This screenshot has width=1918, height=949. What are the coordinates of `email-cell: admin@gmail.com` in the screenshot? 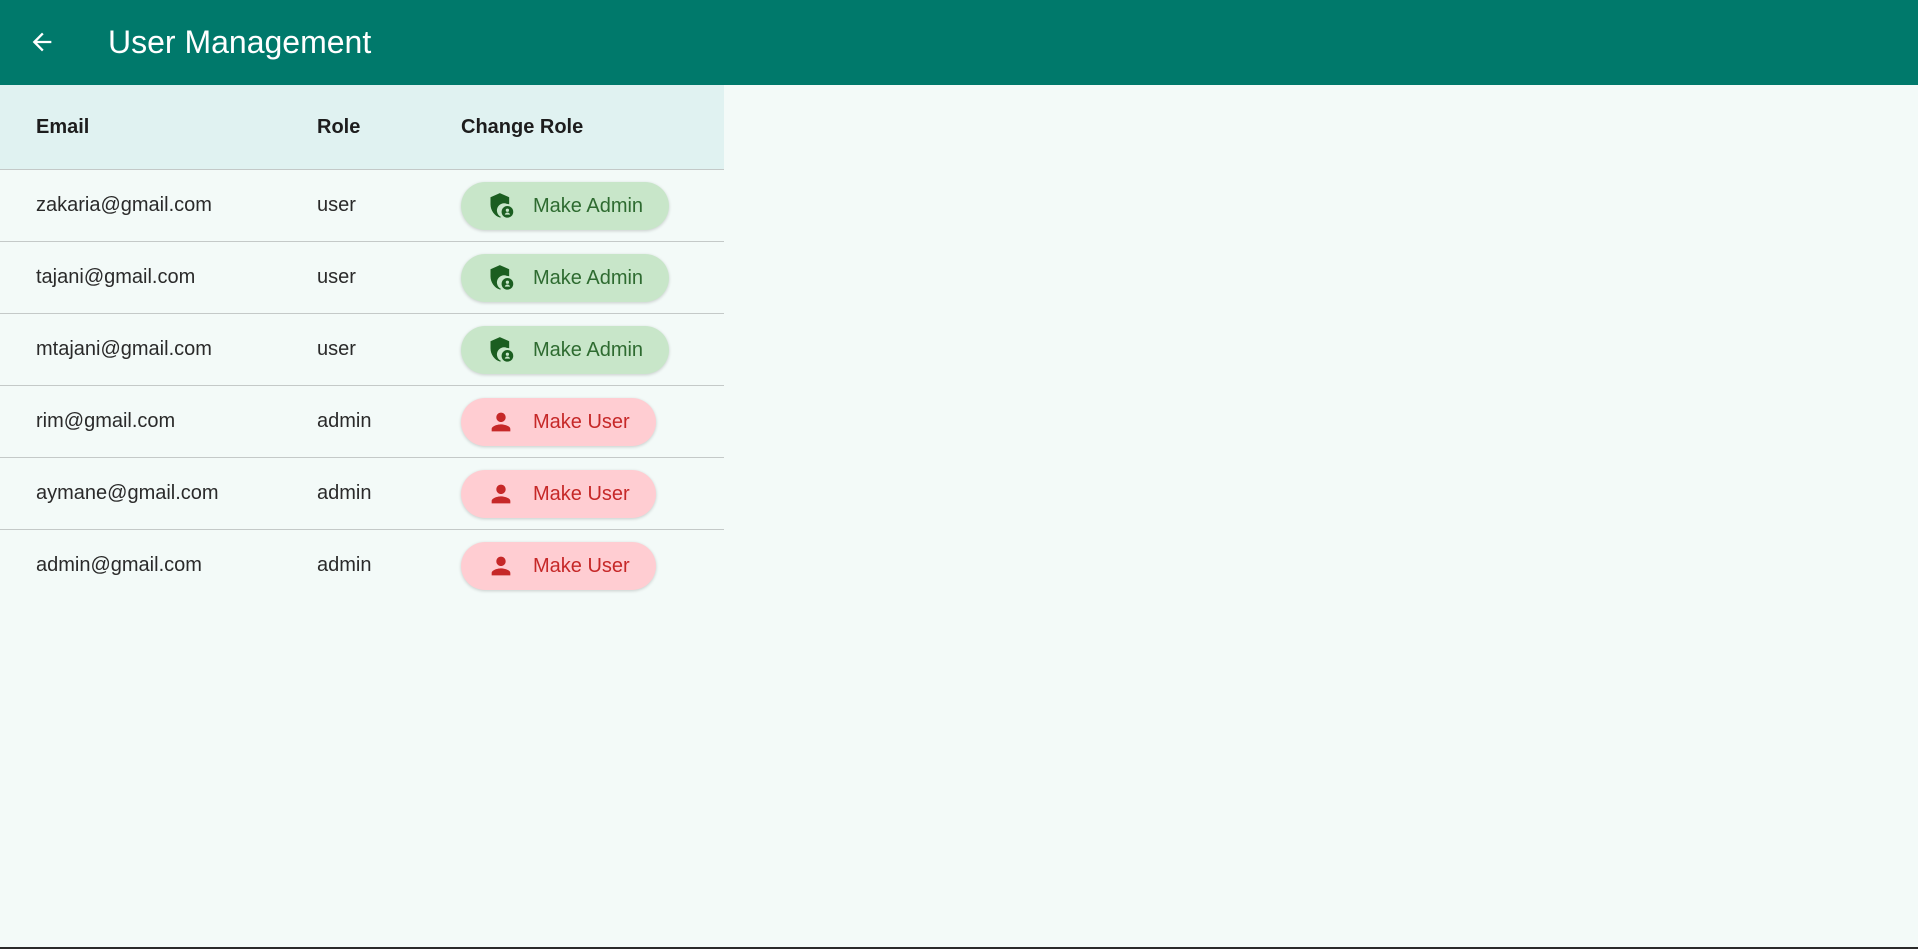 It's located at (119, 565).